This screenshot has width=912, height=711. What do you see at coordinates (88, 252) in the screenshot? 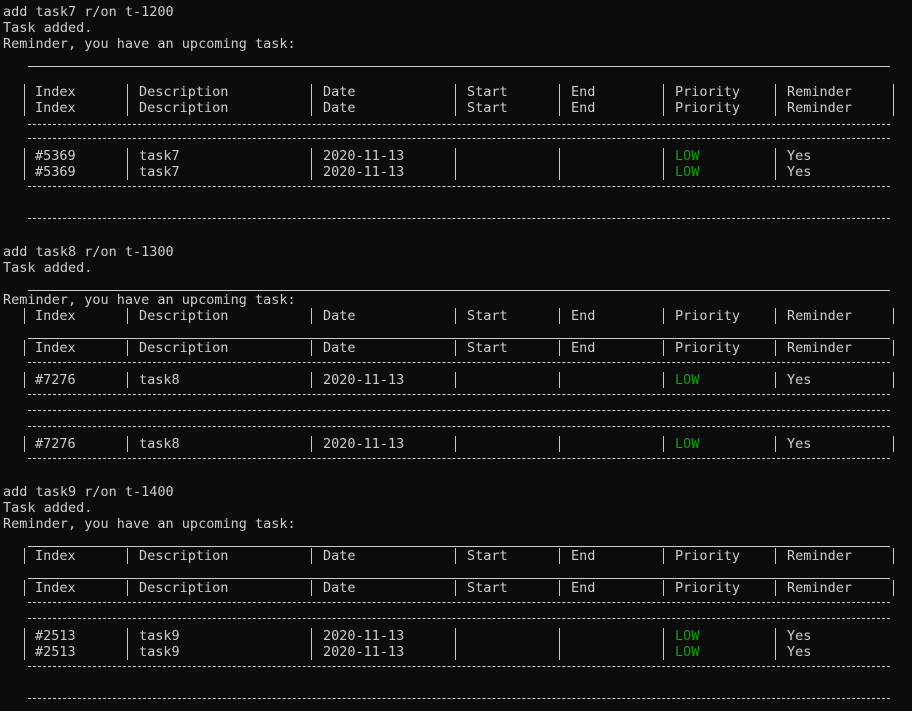
I see `command-line: add task8 r/on t-1300` at bounding box center [88, 252].